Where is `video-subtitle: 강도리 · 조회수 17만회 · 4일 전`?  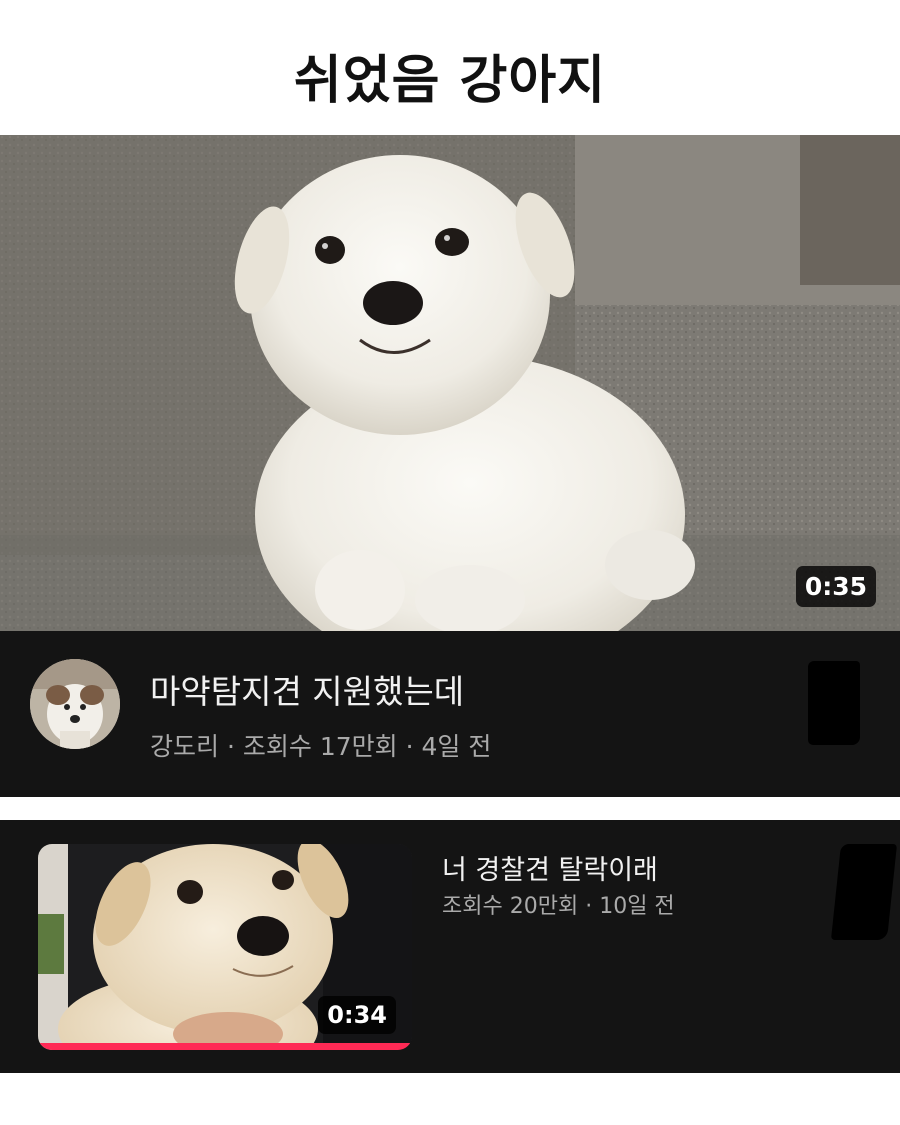
video-subtitle: 강도리 · 조회수 17만회 · 4일 전 is located at coordinates (320, 745).